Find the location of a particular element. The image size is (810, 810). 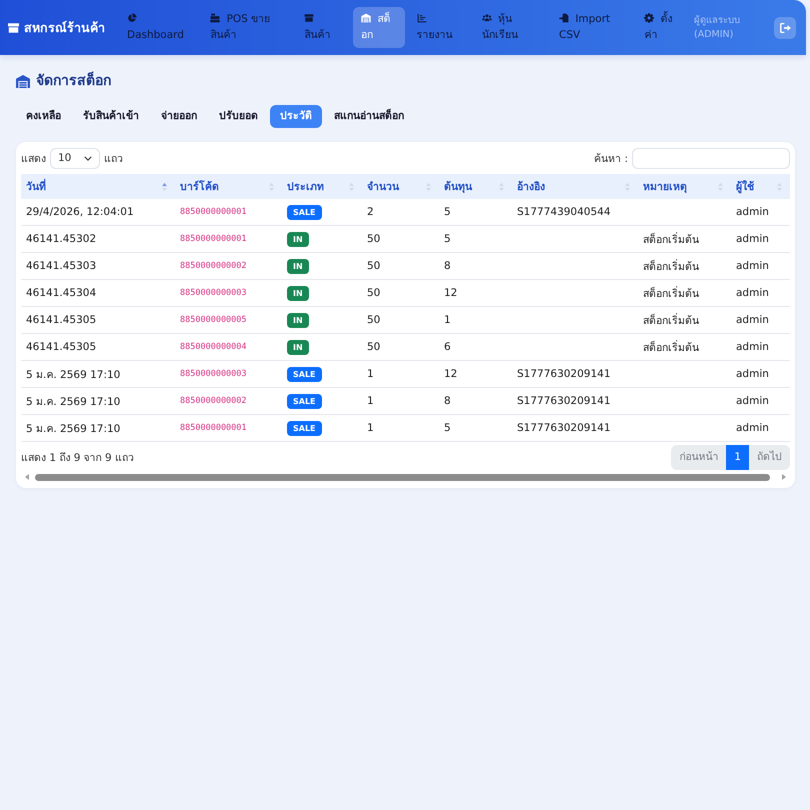

chart-icon is located at coordinates (421, 18).